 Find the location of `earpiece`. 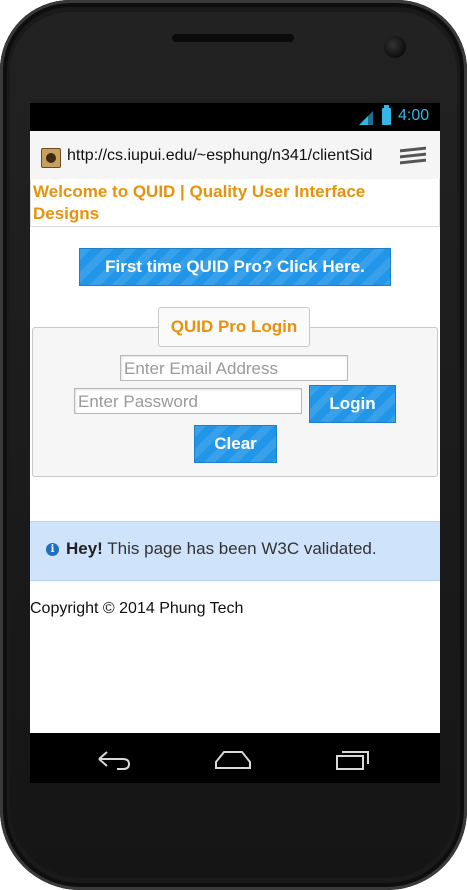

earpiece is located at coordinates (233, 38).